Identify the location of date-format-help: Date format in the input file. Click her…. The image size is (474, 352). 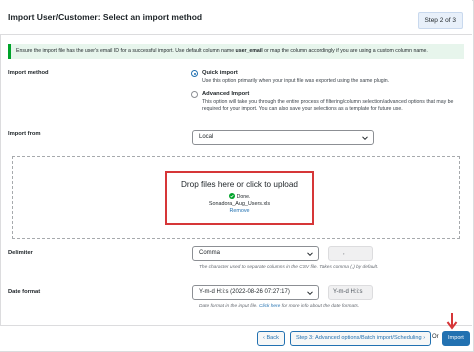
(279, 306).